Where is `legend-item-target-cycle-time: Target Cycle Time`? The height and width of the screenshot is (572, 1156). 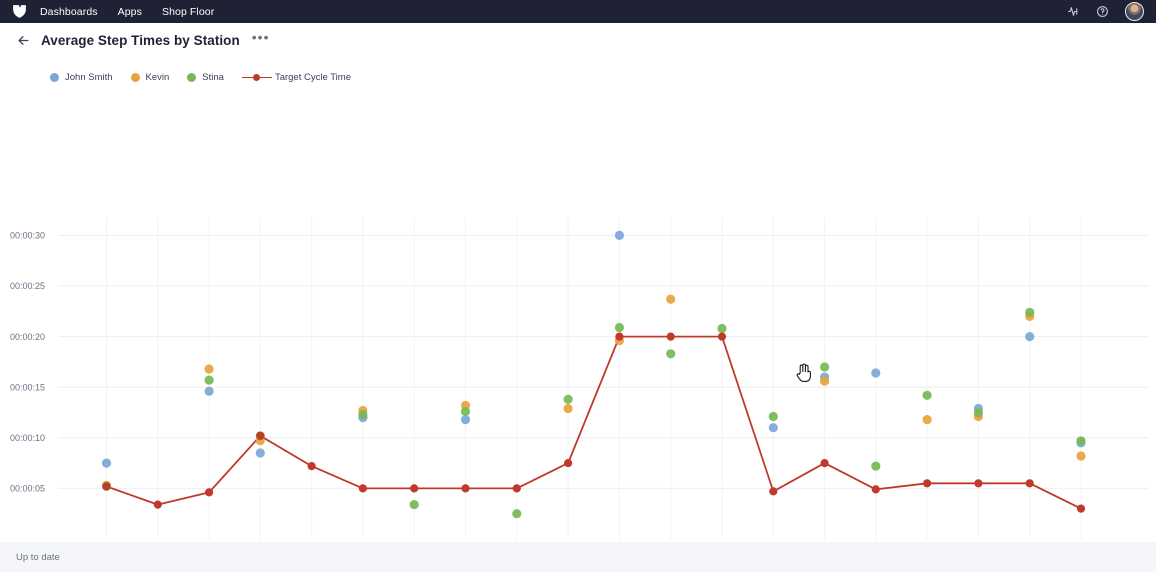 legend-item-target-cycle-time: Target Cycle Time is located at coordinates (296, 77).